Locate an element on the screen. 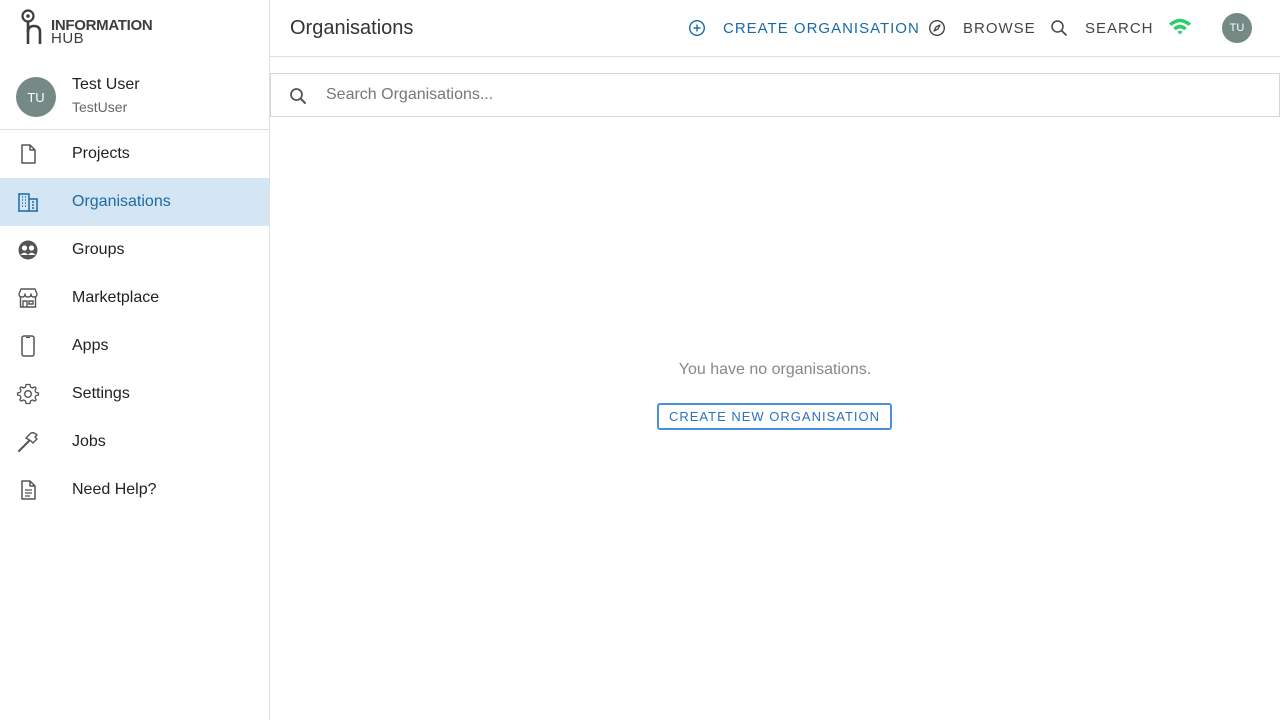 The width and height of the screenshot is (1280, 720). page-title: Organisations is located at coordinates (352, 28).